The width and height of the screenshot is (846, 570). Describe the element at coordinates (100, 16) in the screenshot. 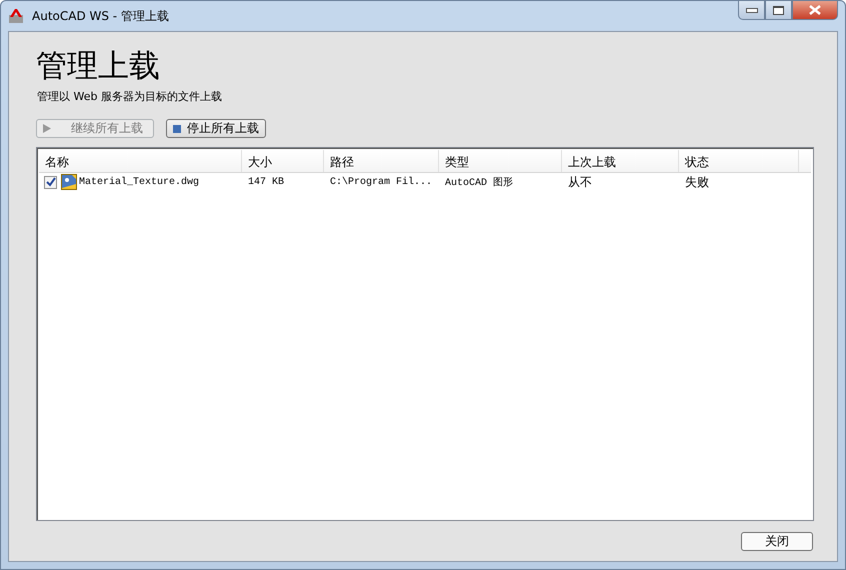

I see `window-title: AutoCAD WS - 管理上载` at that location.